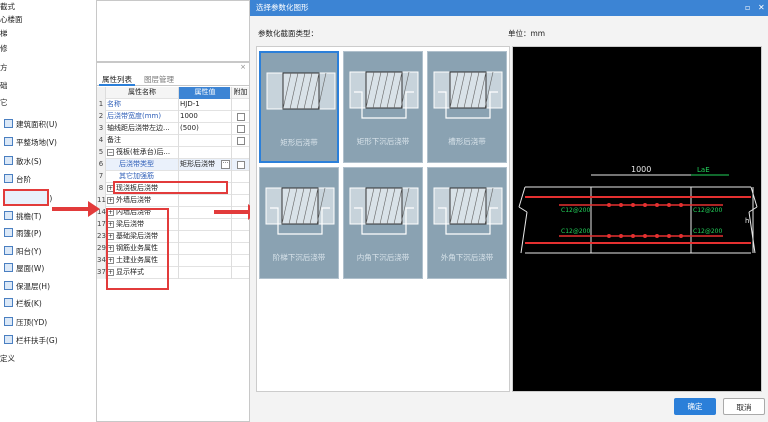 This screenshot has height=422, width=768. Describe the element at coordinates (204, 117) in the screenshot. I see `property-value: 1000` at that location.